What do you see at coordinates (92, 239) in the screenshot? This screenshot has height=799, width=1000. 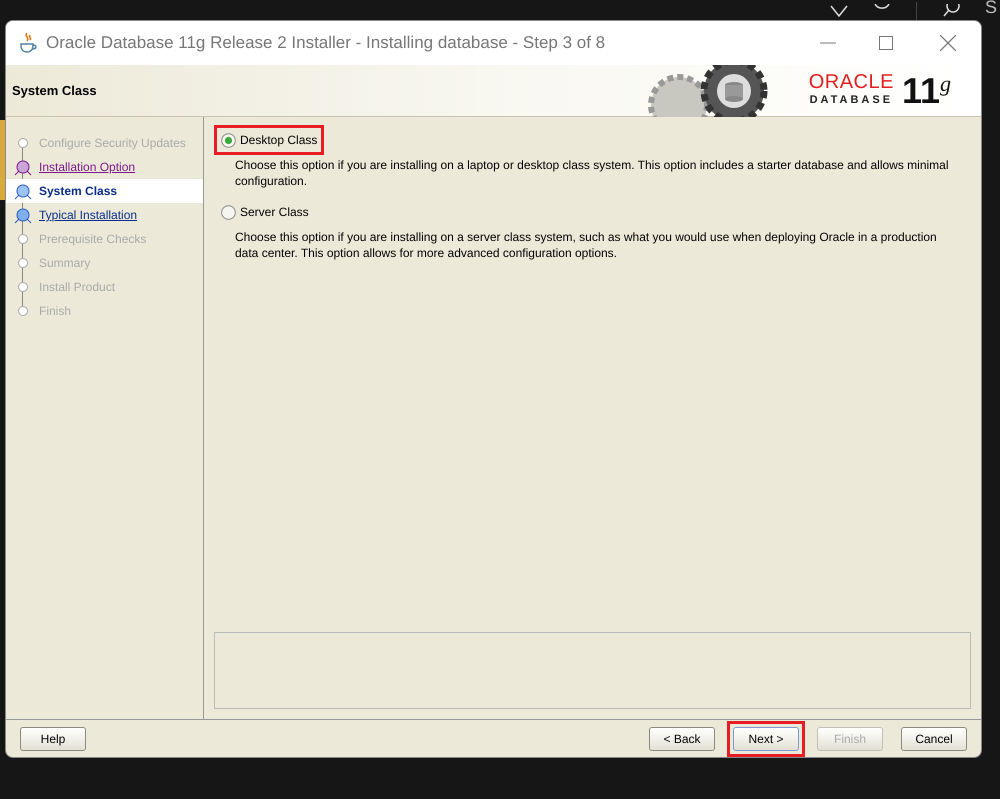 I see `step-label: Prerequisite Checks` at bounding box center [92, 239].